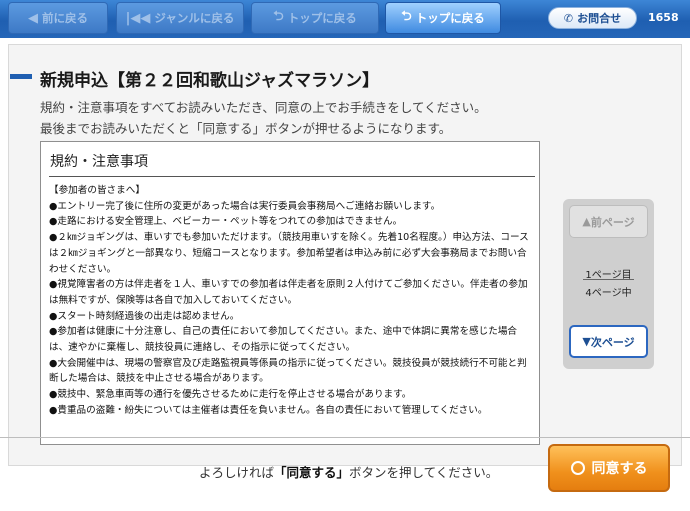  What do you see at coordinates (144, 316) in the screenshot?
I see `terms-line: ●スタート時刻経過後の出走は認めません。` at bounding box center [144, 316].